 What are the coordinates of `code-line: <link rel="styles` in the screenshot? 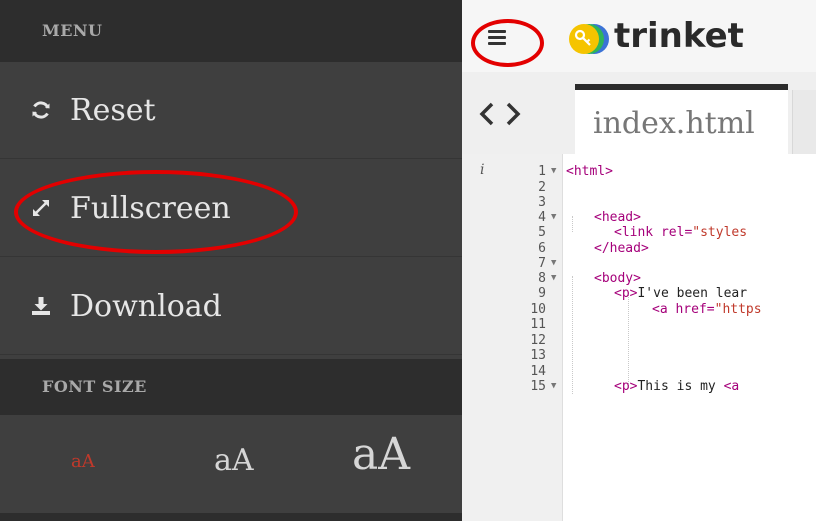 It's located at (681, 232).